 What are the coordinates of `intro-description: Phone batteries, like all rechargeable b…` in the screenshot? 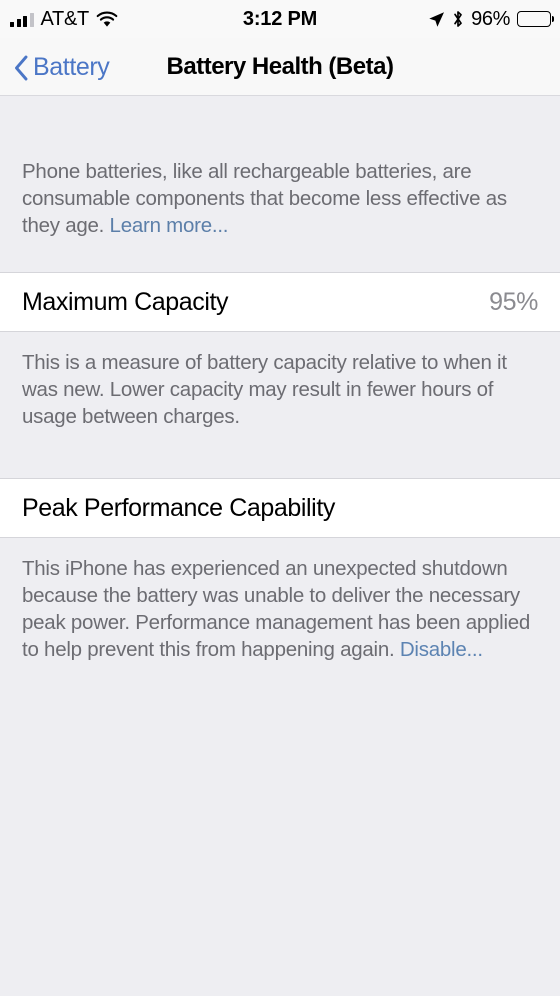 It's located at (280, 167).